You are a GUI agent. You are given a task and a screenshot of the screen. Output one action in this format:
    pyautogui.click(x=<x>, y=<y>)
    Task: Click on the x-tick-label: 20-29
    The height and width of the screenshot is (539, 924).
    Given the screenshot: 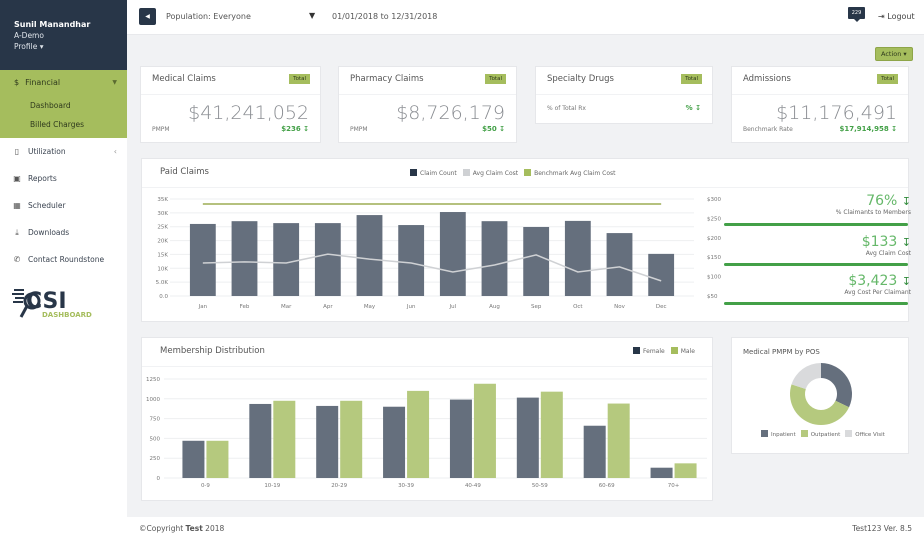 What is the action you would take?
    pyautogui.click(x=339, y=486)
    